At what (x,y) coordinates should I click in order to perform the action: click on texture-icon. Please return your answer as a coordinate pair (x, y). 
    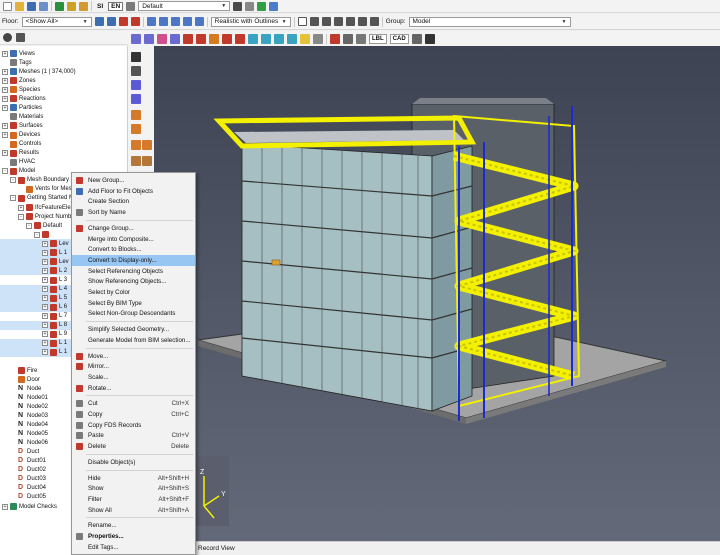
    Looking at the image, I should click on (361, 38).